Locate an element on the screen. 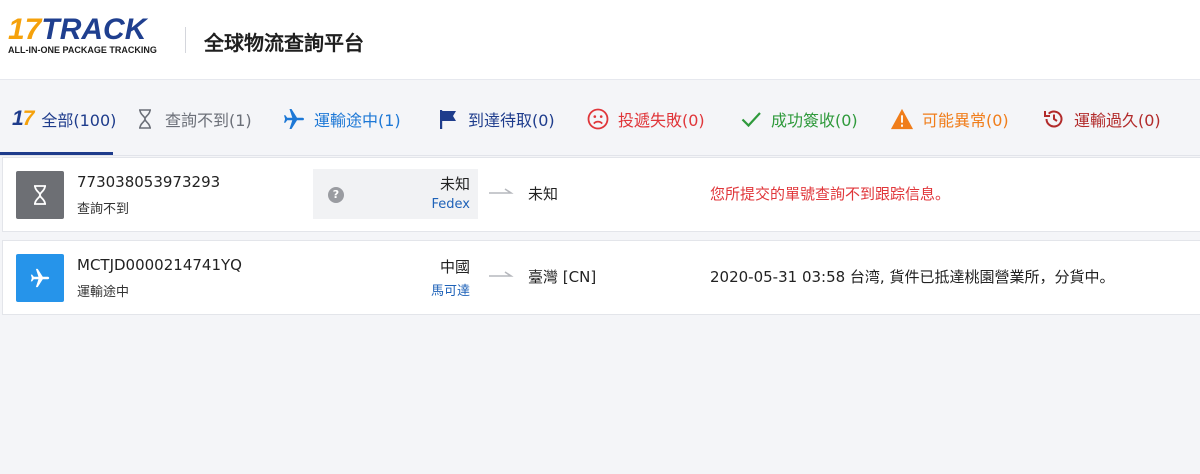 This screenshot has width=1200, height=474. carrier-link: Fedex is located at coordinates (451, 204).